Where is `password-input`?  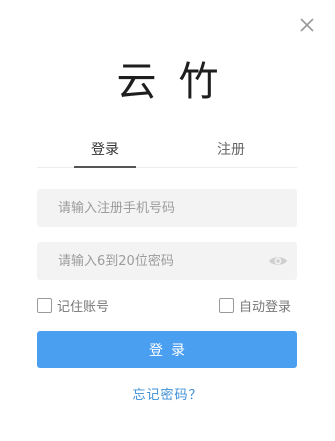
password-input is located at coordinates (167, 261).